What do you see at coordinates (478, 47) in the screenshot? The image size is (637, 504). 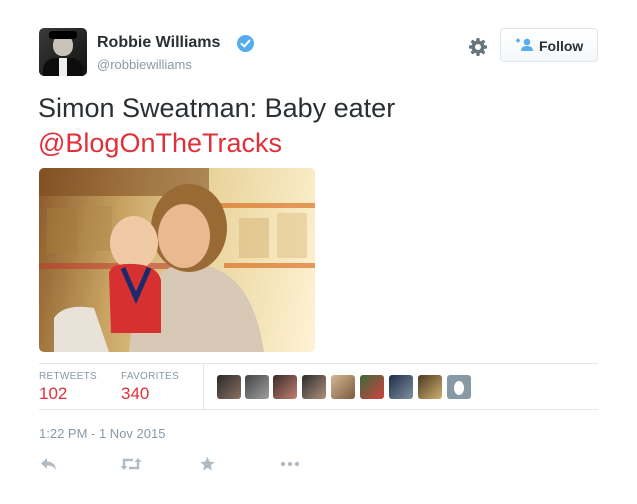 I see `gear-icon` at bounding box center [478, 47].